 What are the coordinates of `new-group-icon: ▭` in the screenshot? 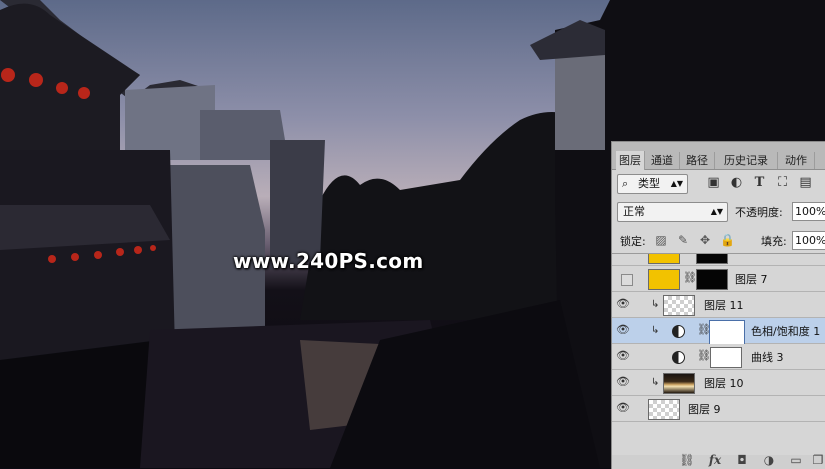 It's located at (796, 460).